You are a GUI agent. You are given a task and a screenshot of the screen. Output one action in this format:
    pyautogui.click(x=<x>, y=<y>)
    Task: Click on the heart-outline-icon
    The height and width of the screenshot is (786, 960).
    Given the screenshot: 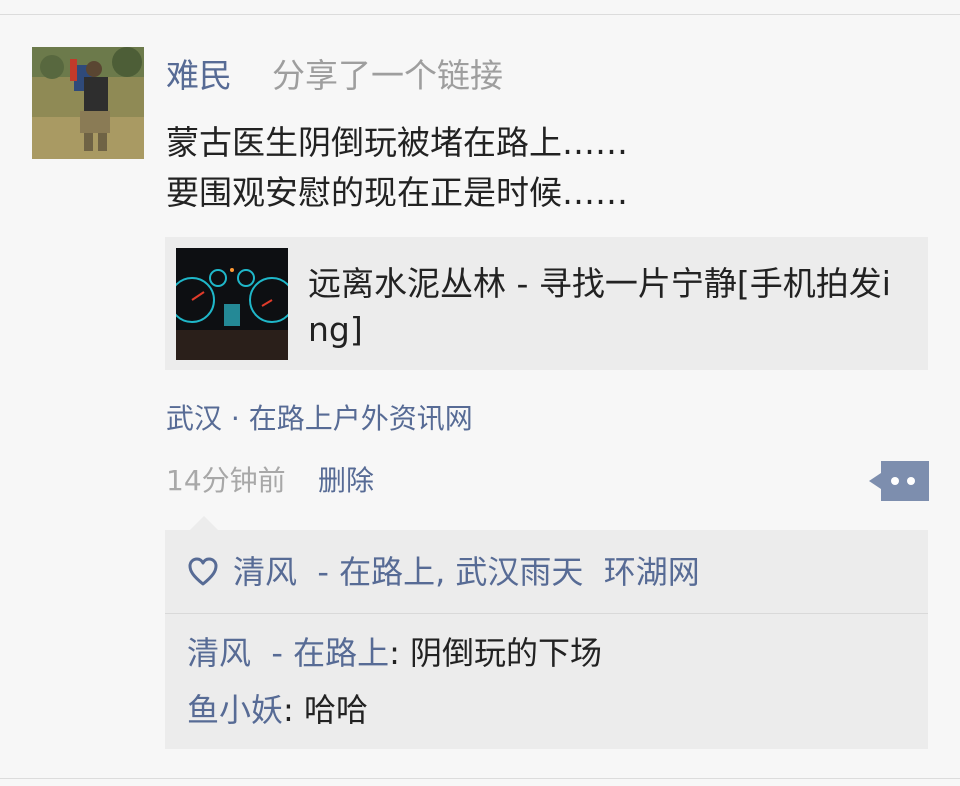 What is the action you would take?
    pyautogui.click(x=203, y=571)
    